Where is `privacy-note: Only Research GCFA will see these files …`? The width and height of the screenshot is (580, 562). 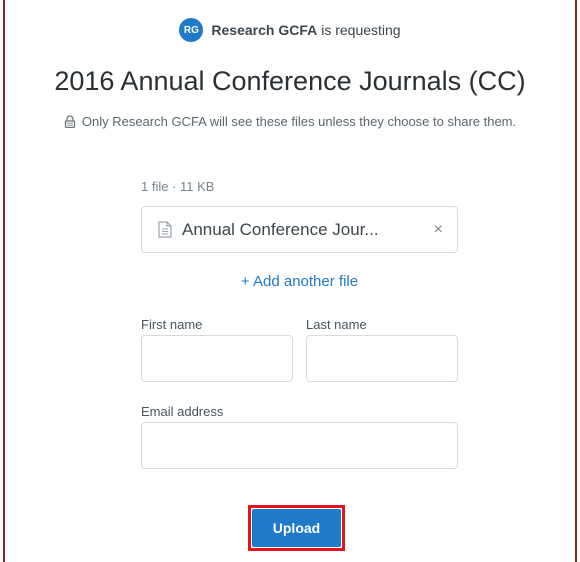
privacy-note: Only Research GCFA will see these files … is located at coordinates (290, 121).